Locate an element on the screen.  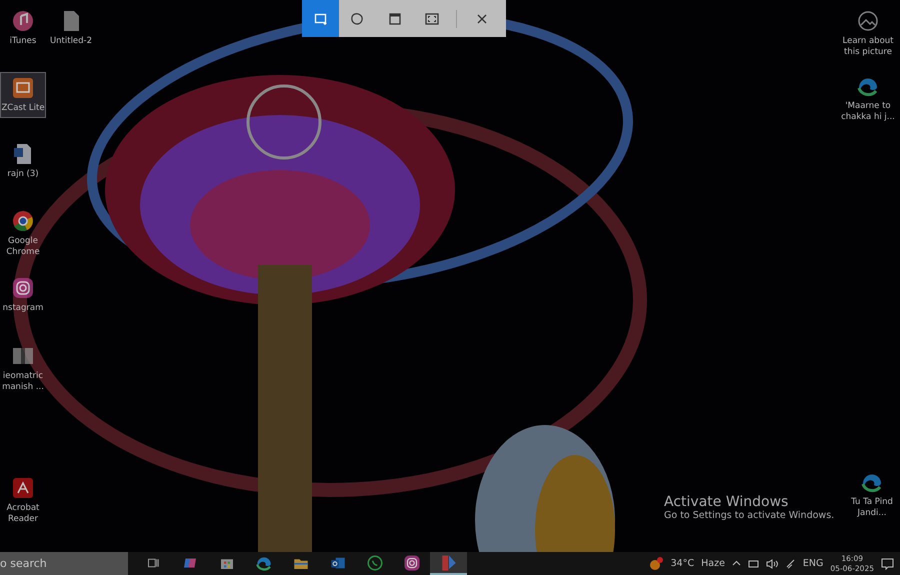
window-snip-icon is located at coordinates (395, 19).